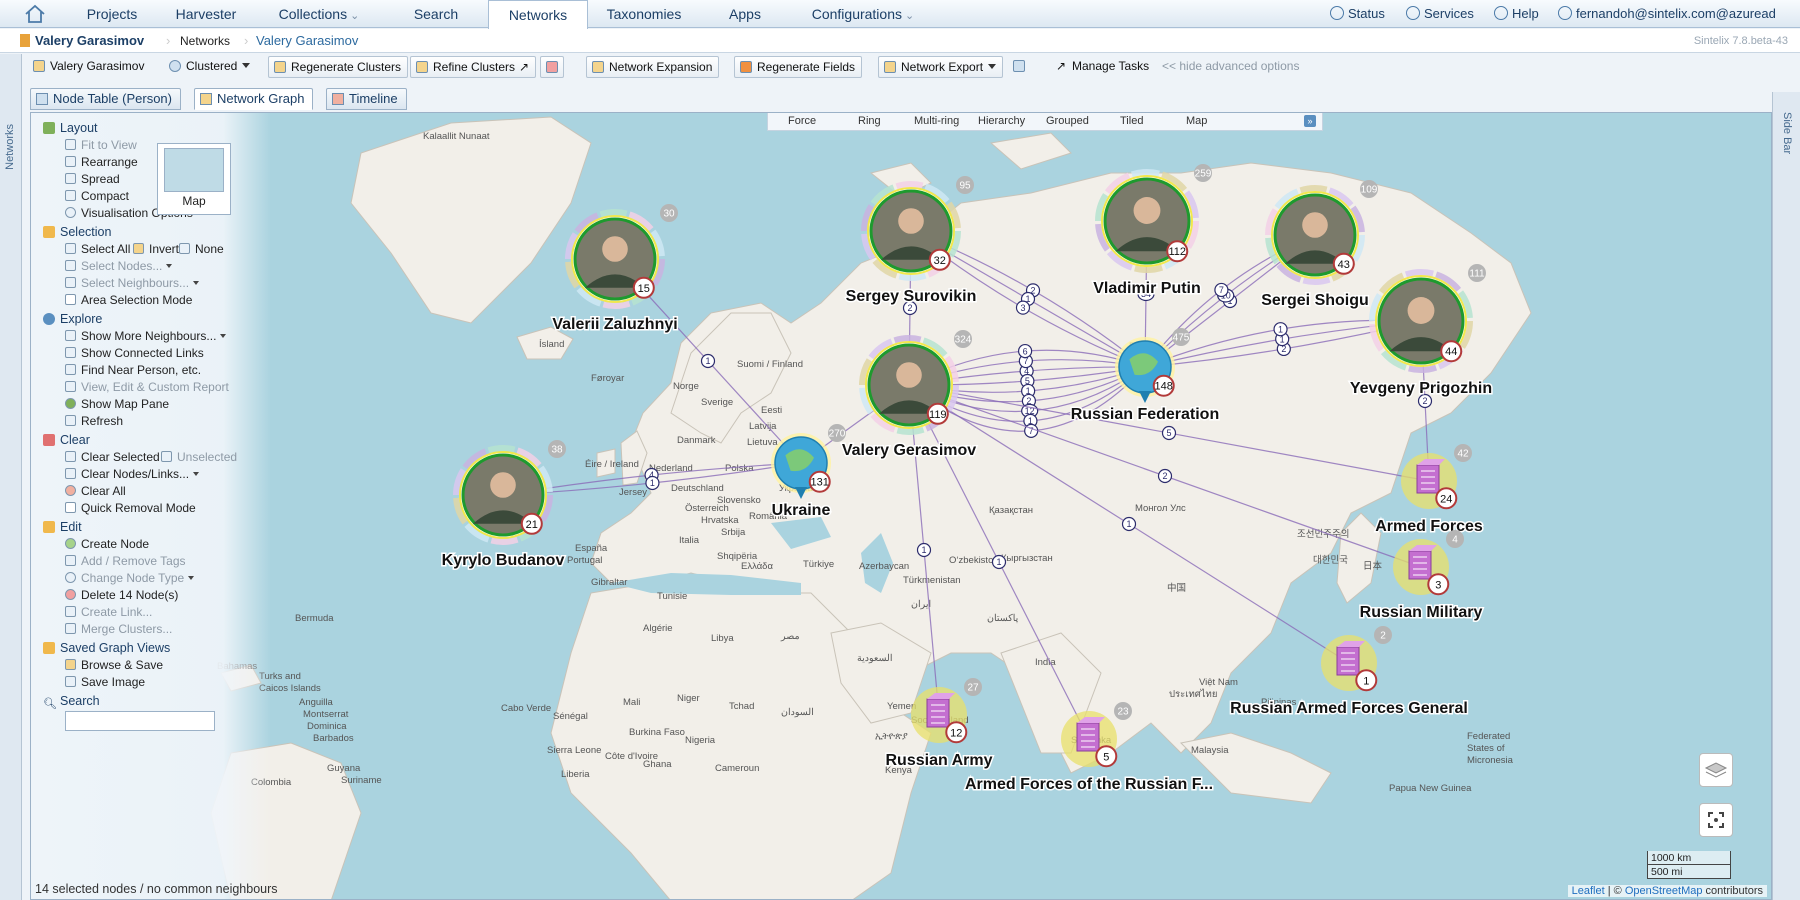  What do you see at coordinates (696, 440) in the screenshot?
I see `map-place-label: Danmark` at bounding box center [696, 440].